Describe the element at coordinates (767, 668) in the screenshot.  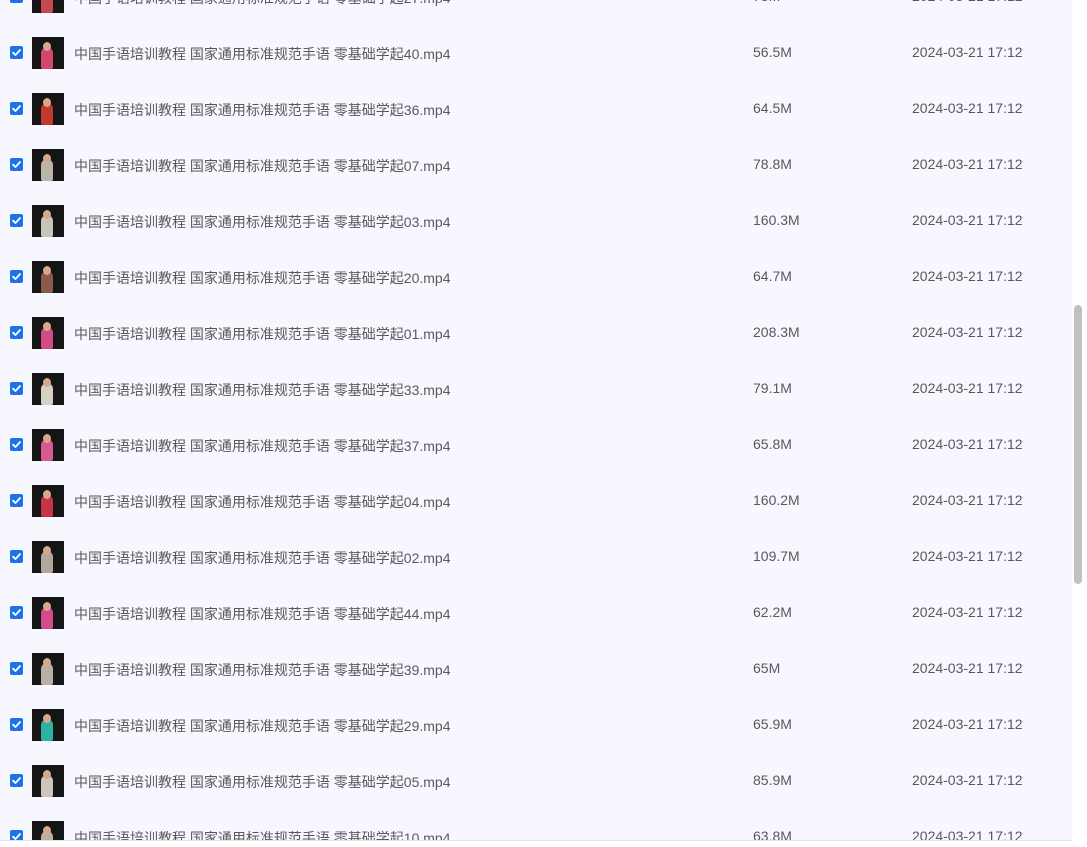
I see `file-size: 65M` at that location.